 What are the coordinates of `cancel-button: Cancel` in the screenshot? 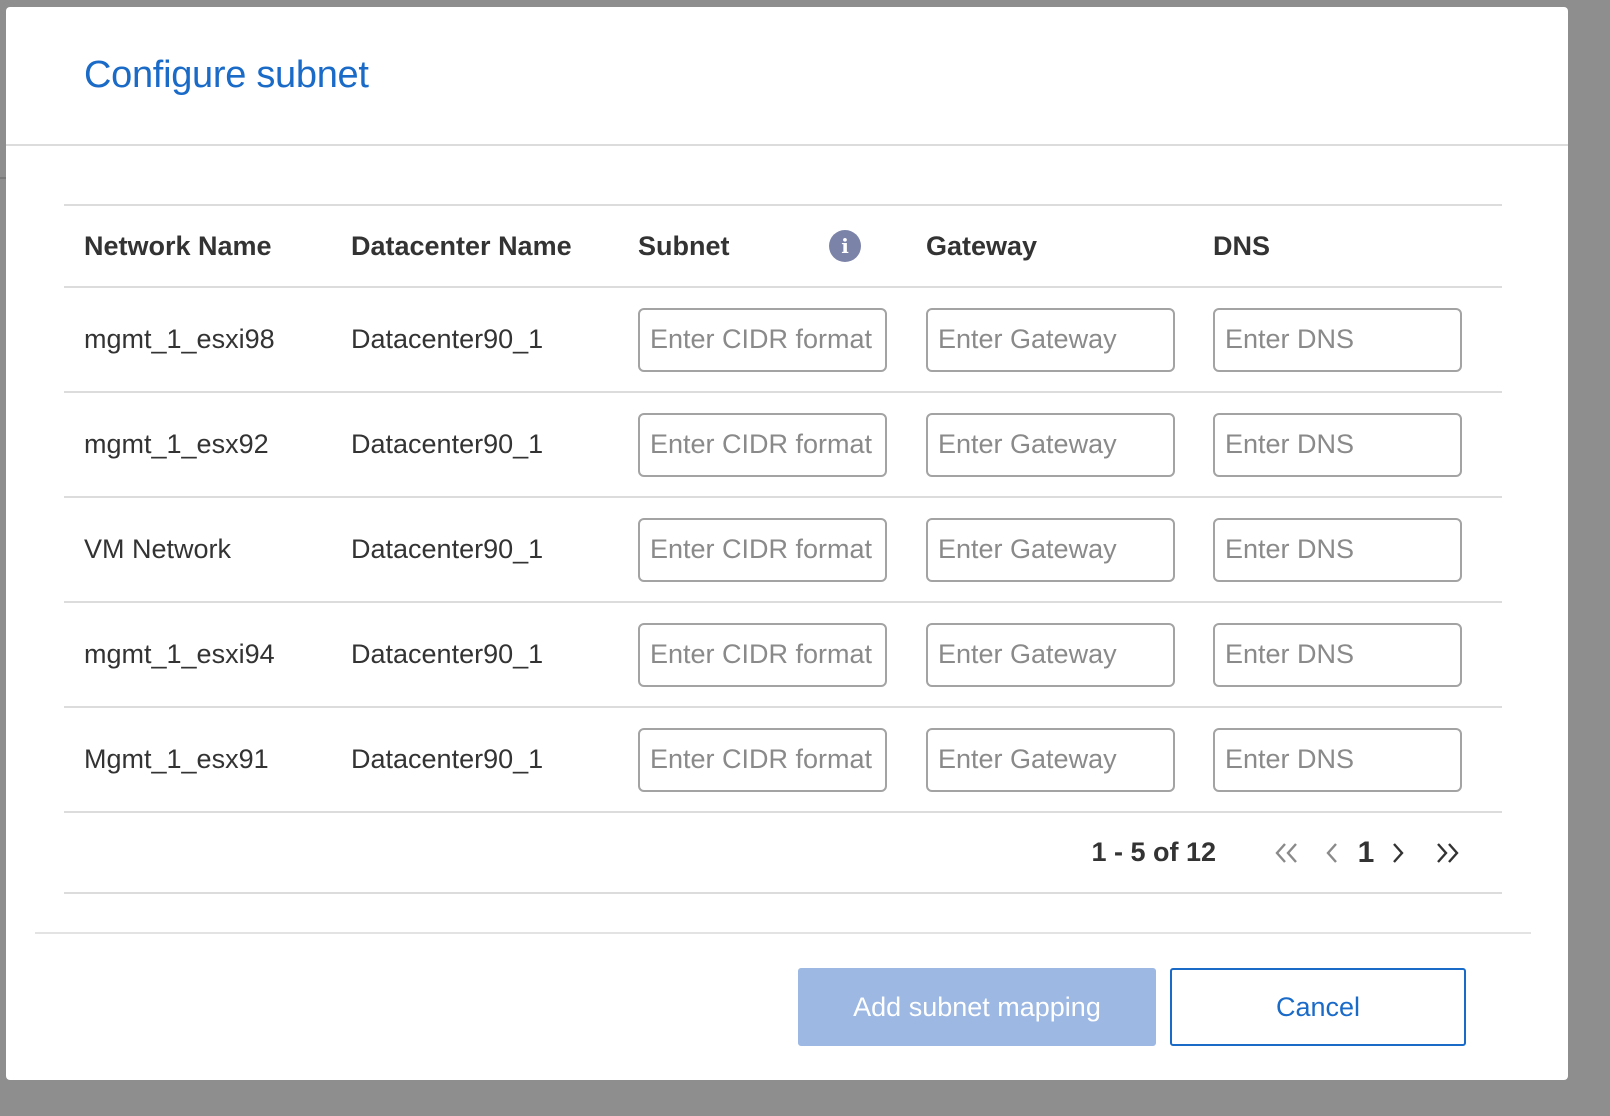 It's located at (1318, 1007).